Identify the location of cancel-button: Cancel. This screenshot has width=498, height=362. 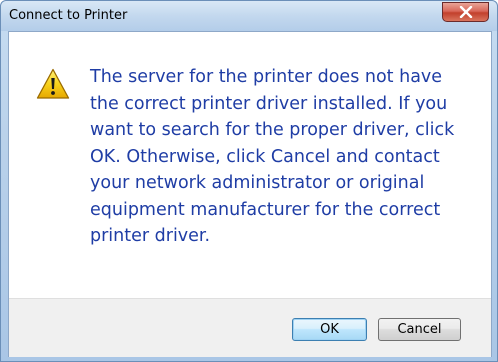
(419, 329).